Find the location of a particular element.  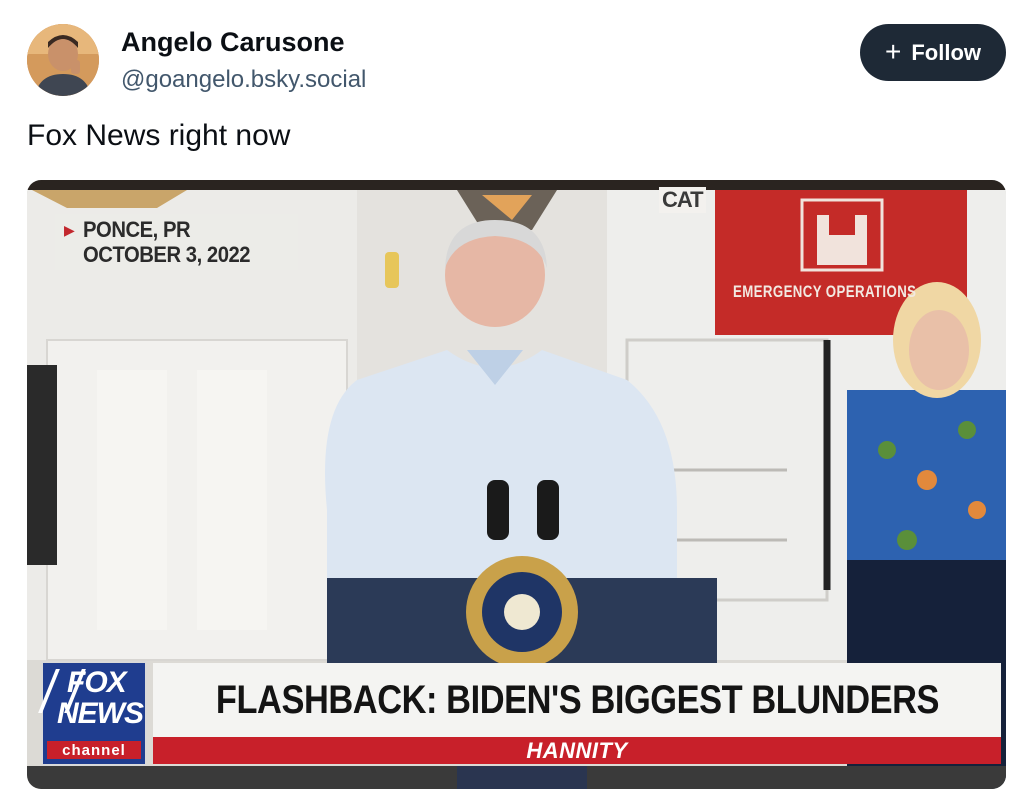

avatar-photo is located at coordinates (63, 60).